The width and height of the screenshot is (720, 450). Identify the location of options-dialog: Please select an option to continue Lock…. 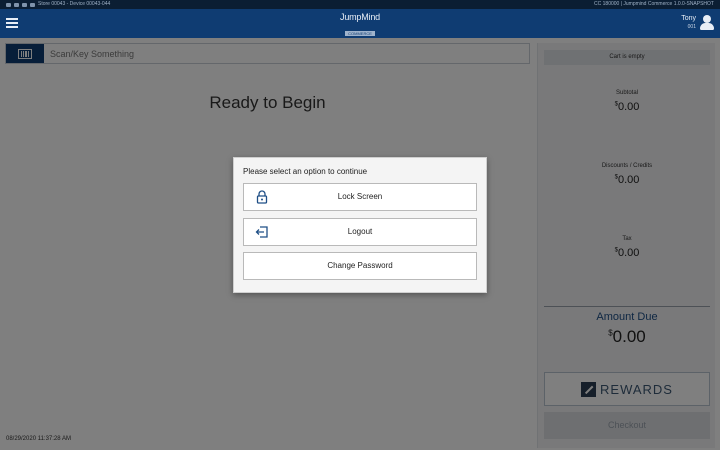
(360, 225).